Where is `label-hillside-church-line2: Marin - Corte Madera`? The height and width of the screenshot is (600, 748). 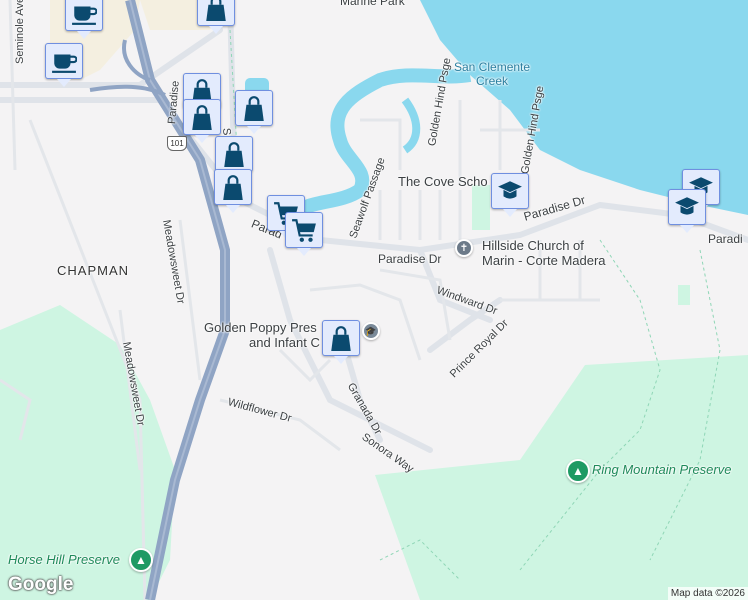 label-hillside-church-line2: Marin - Corte Madera is located at coordinates (544, 260).